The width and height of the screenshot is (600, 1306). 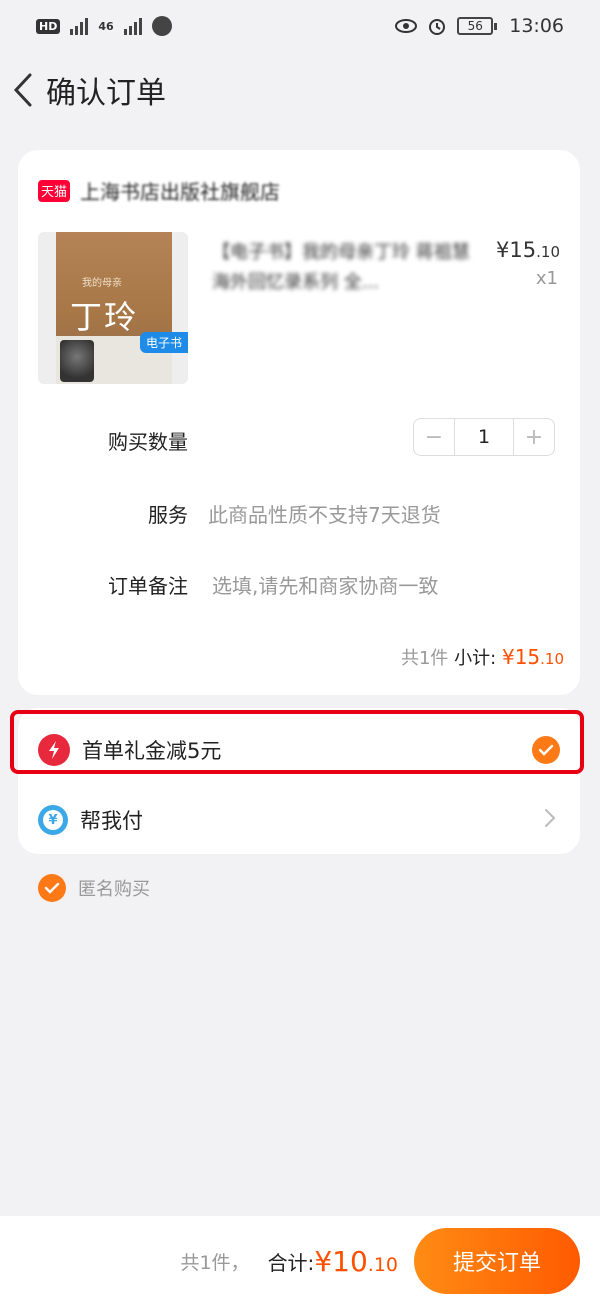 I want to click on price-int: 15, so click(x=523, y=250).